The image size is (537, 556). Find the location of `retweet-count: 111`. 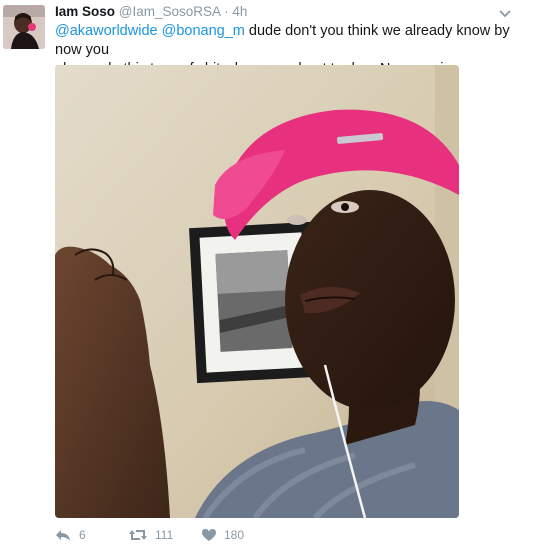

retweet-count: 111 is located at coordinates (164, 535).